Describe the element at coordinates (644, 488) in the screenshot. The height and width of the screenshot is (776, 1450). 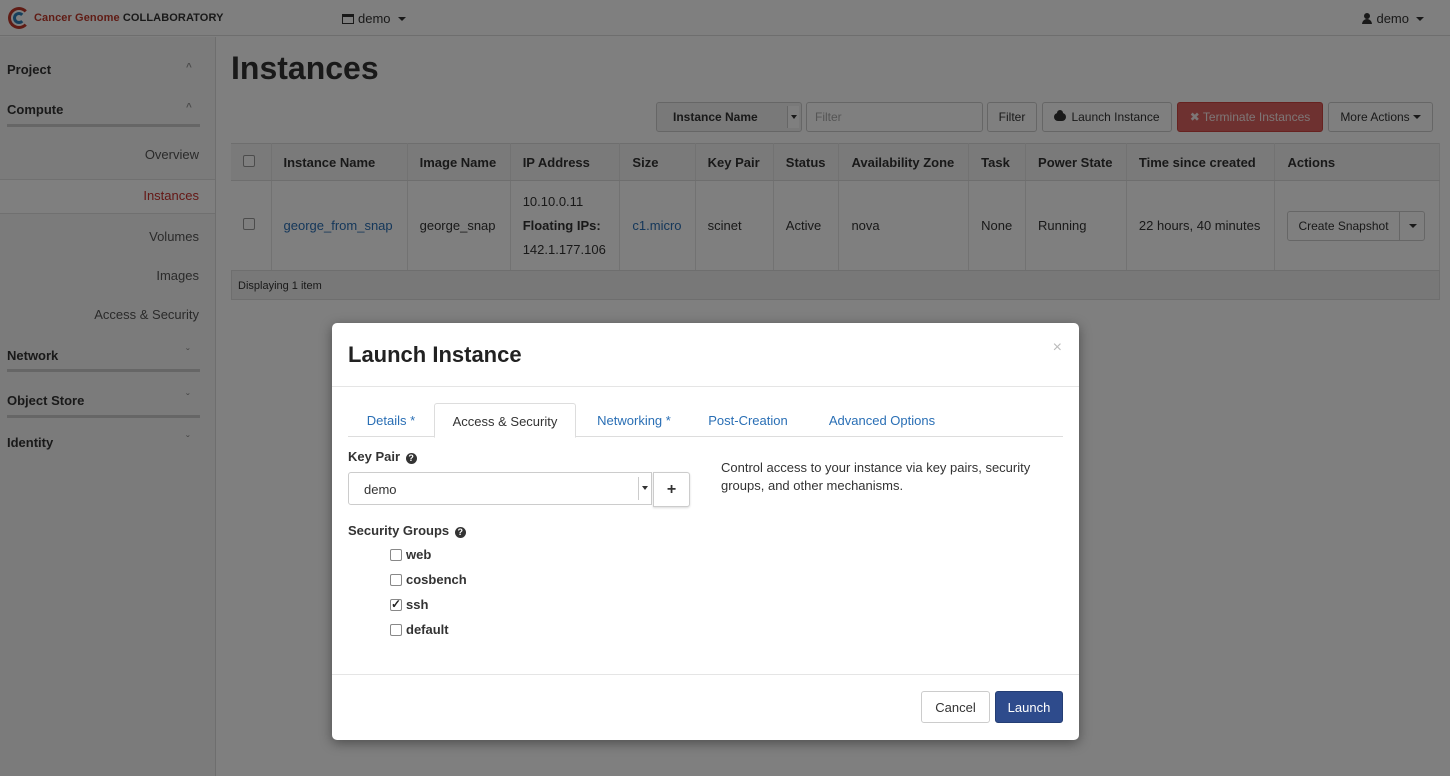
I see `select-arrow-icon` at that location.